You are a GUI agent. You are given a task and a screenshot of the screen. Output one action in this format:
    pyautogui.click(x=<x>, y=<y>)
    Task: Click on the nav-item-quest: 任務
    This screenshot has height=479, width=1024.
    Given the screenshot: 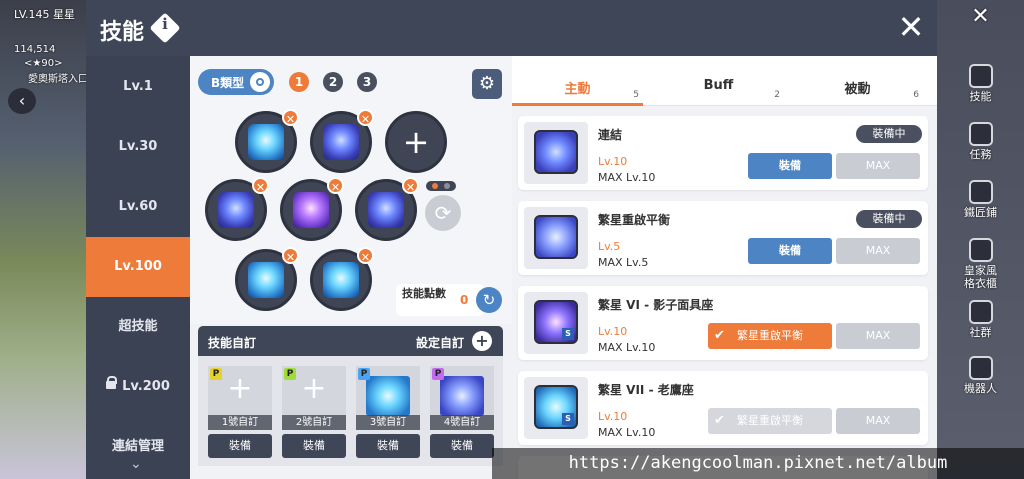 What is the action you would take?
    pyautogui.click(x=980, y=147)
    